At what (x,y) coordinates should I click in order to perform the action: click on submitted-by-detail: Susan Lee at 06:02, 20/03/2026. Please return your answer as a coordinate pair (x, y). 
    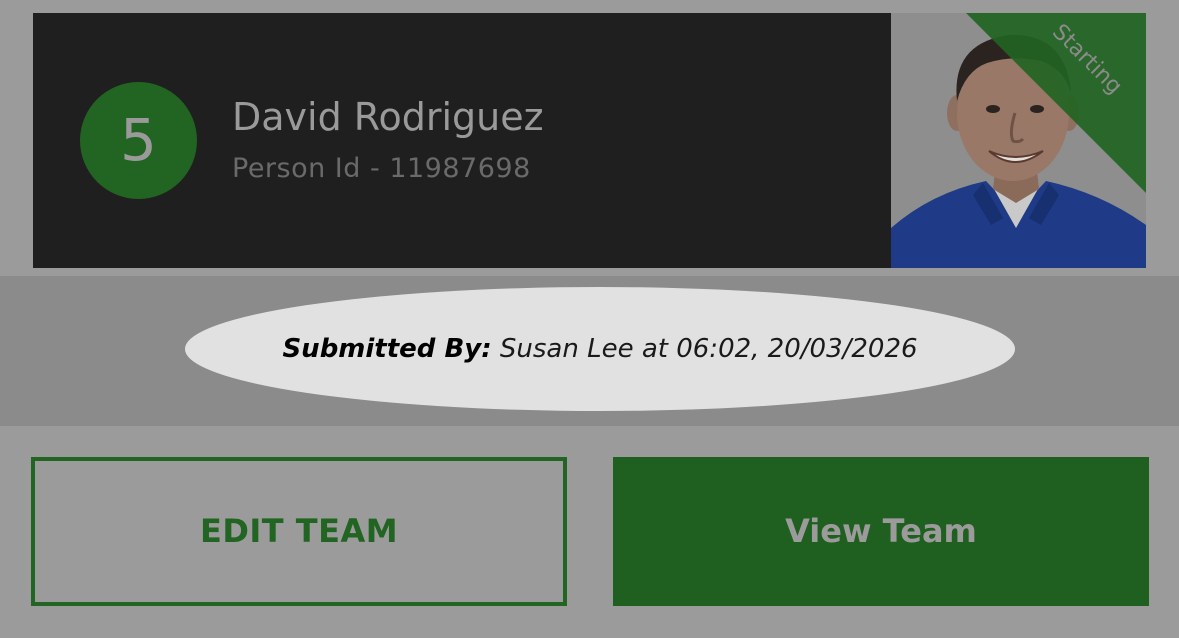
    Looking at the image, I should click on (704, 349).